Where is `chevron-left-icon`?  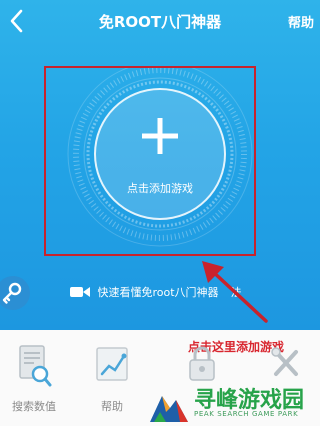
chevron-left-icon is located at coordinates (16, 21).